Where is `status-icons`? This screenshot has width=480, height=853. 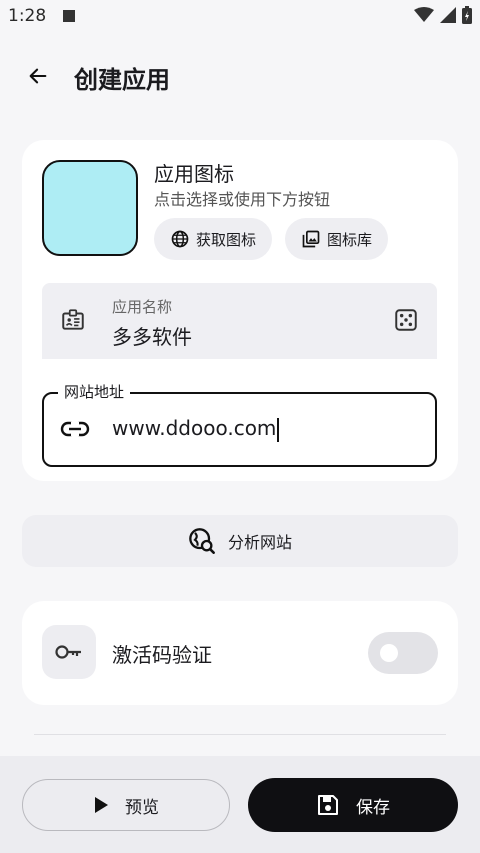
status-icons is located at coordinates (443, 15).